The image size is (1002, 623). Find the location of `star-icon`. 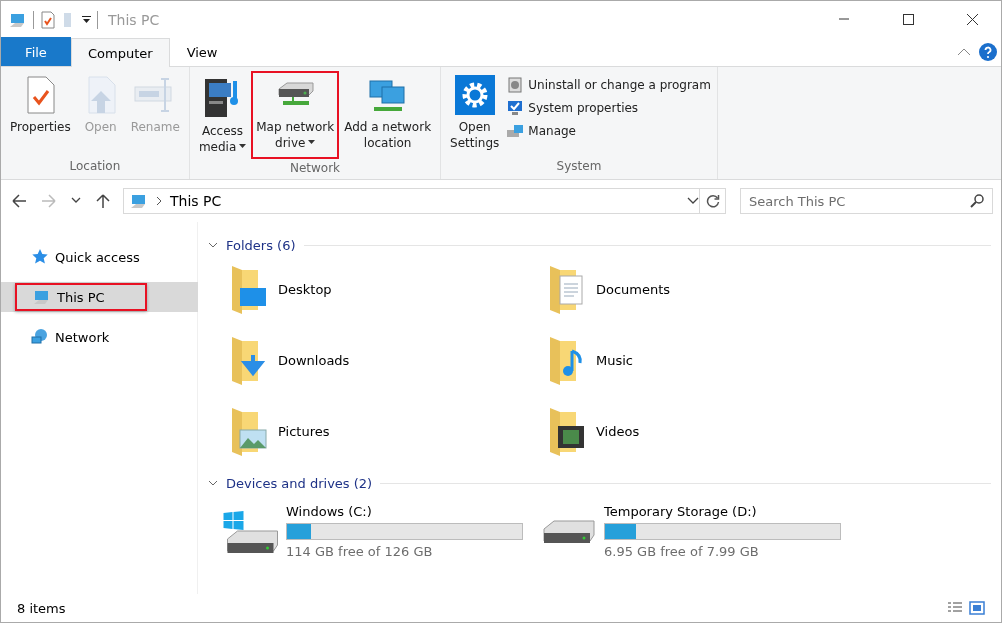

star-icon is located at coordinates (40, 257).